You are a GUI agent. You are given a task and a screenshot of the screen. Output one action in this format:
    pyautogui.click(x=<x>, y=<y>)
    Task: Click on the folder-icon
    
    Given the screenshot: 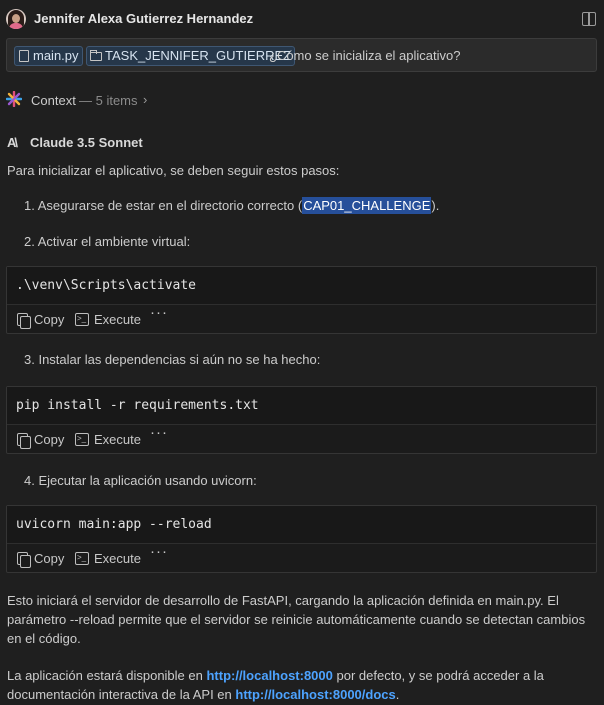 What is the action you would take?
    pyautogui.click(x=96, y=55)
    